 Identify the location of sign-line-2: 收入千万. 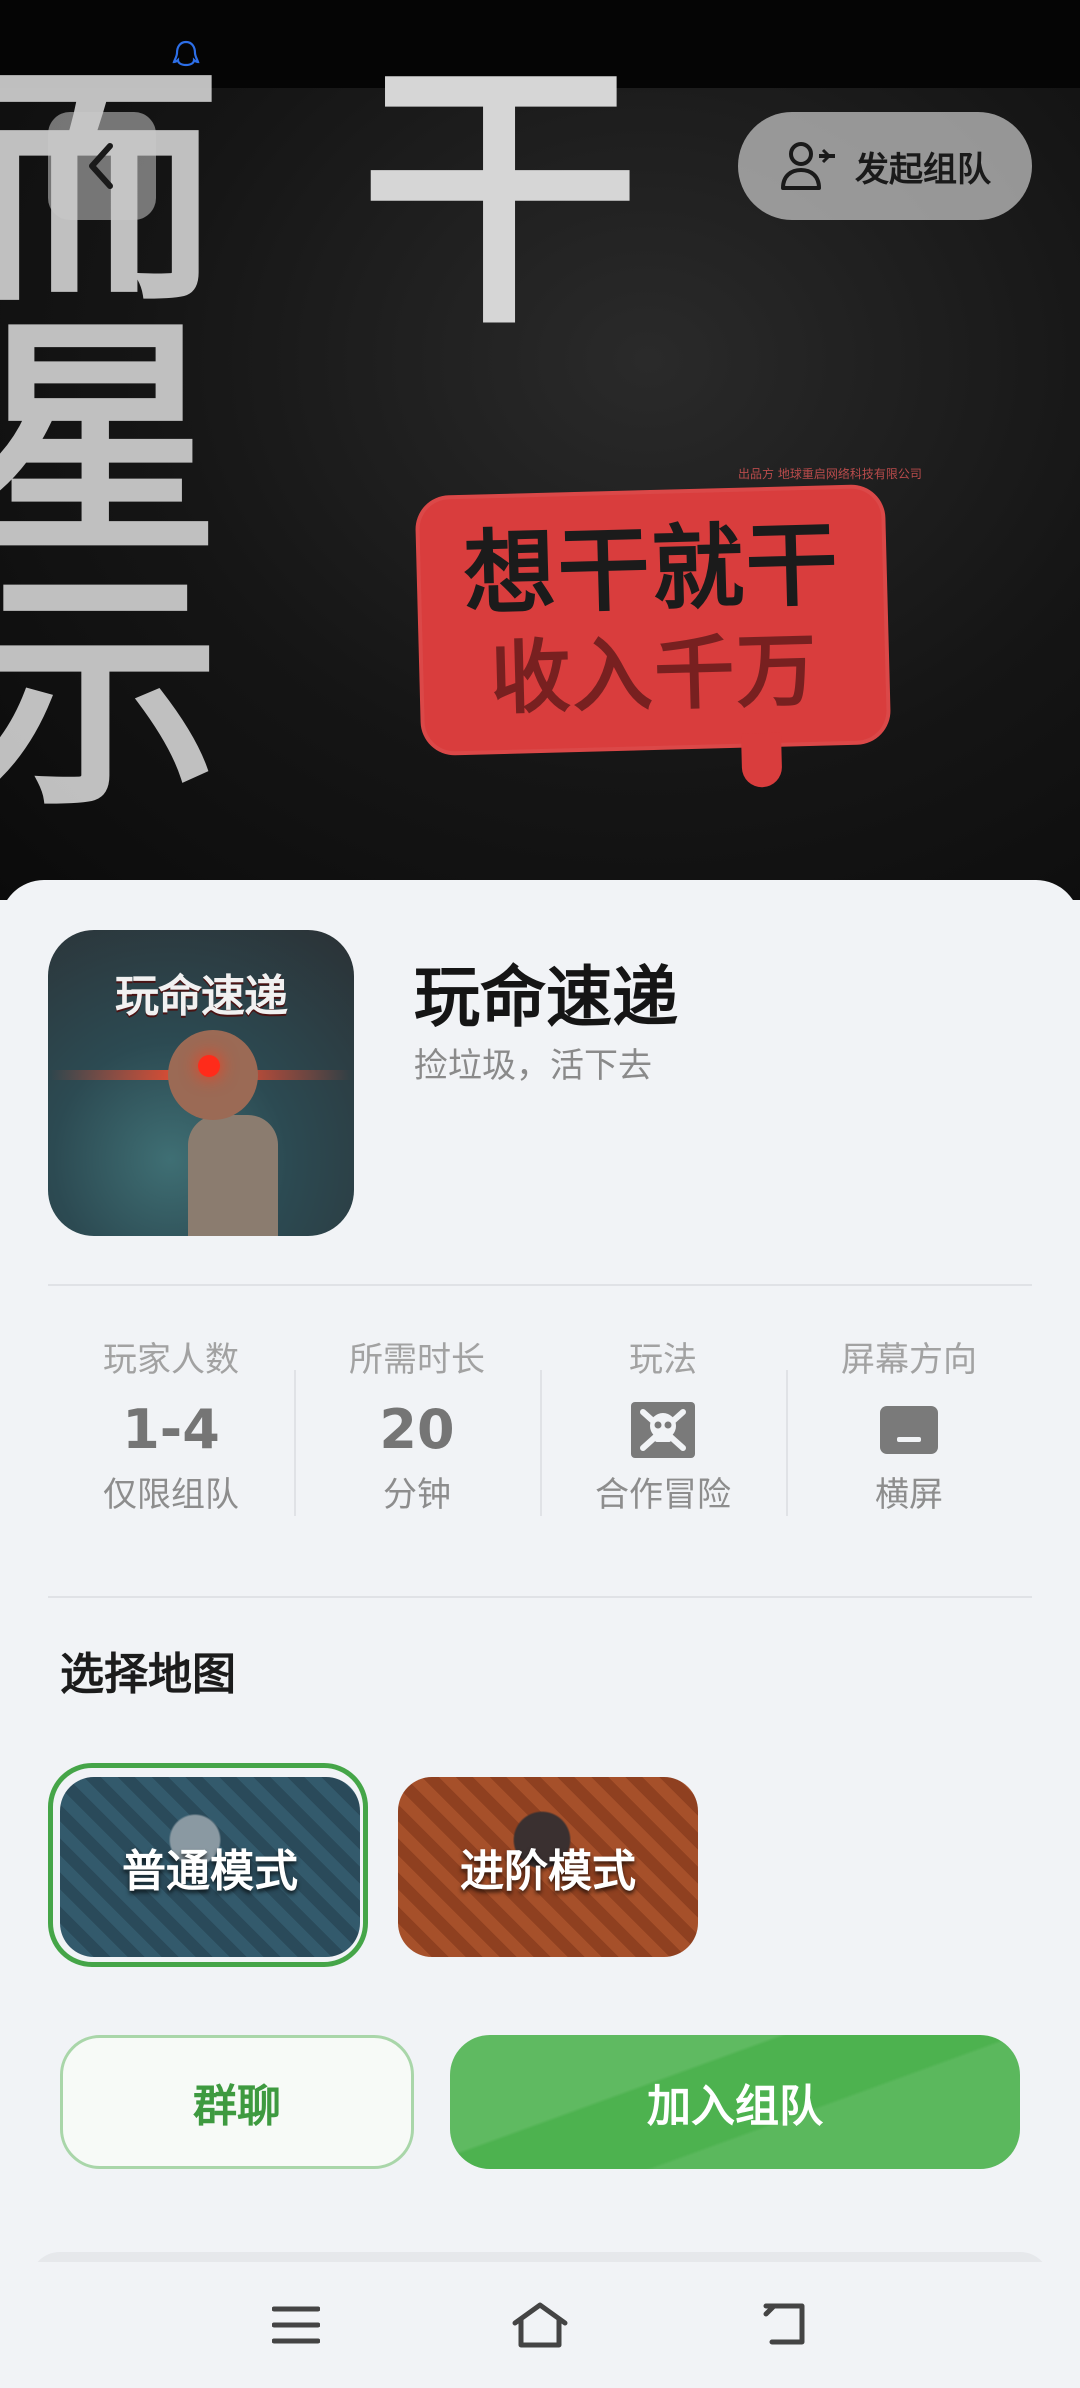
(654, 674).